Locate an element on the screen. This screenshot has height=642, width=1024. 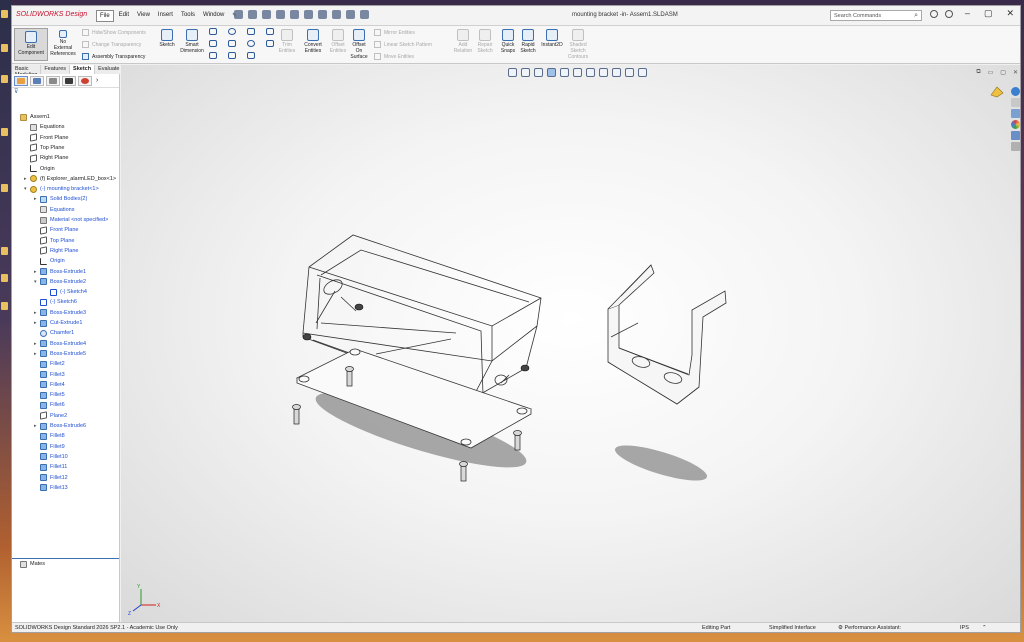
tree-node: ▸ Solid Bodies(2) is located at coordinates (60, 199).